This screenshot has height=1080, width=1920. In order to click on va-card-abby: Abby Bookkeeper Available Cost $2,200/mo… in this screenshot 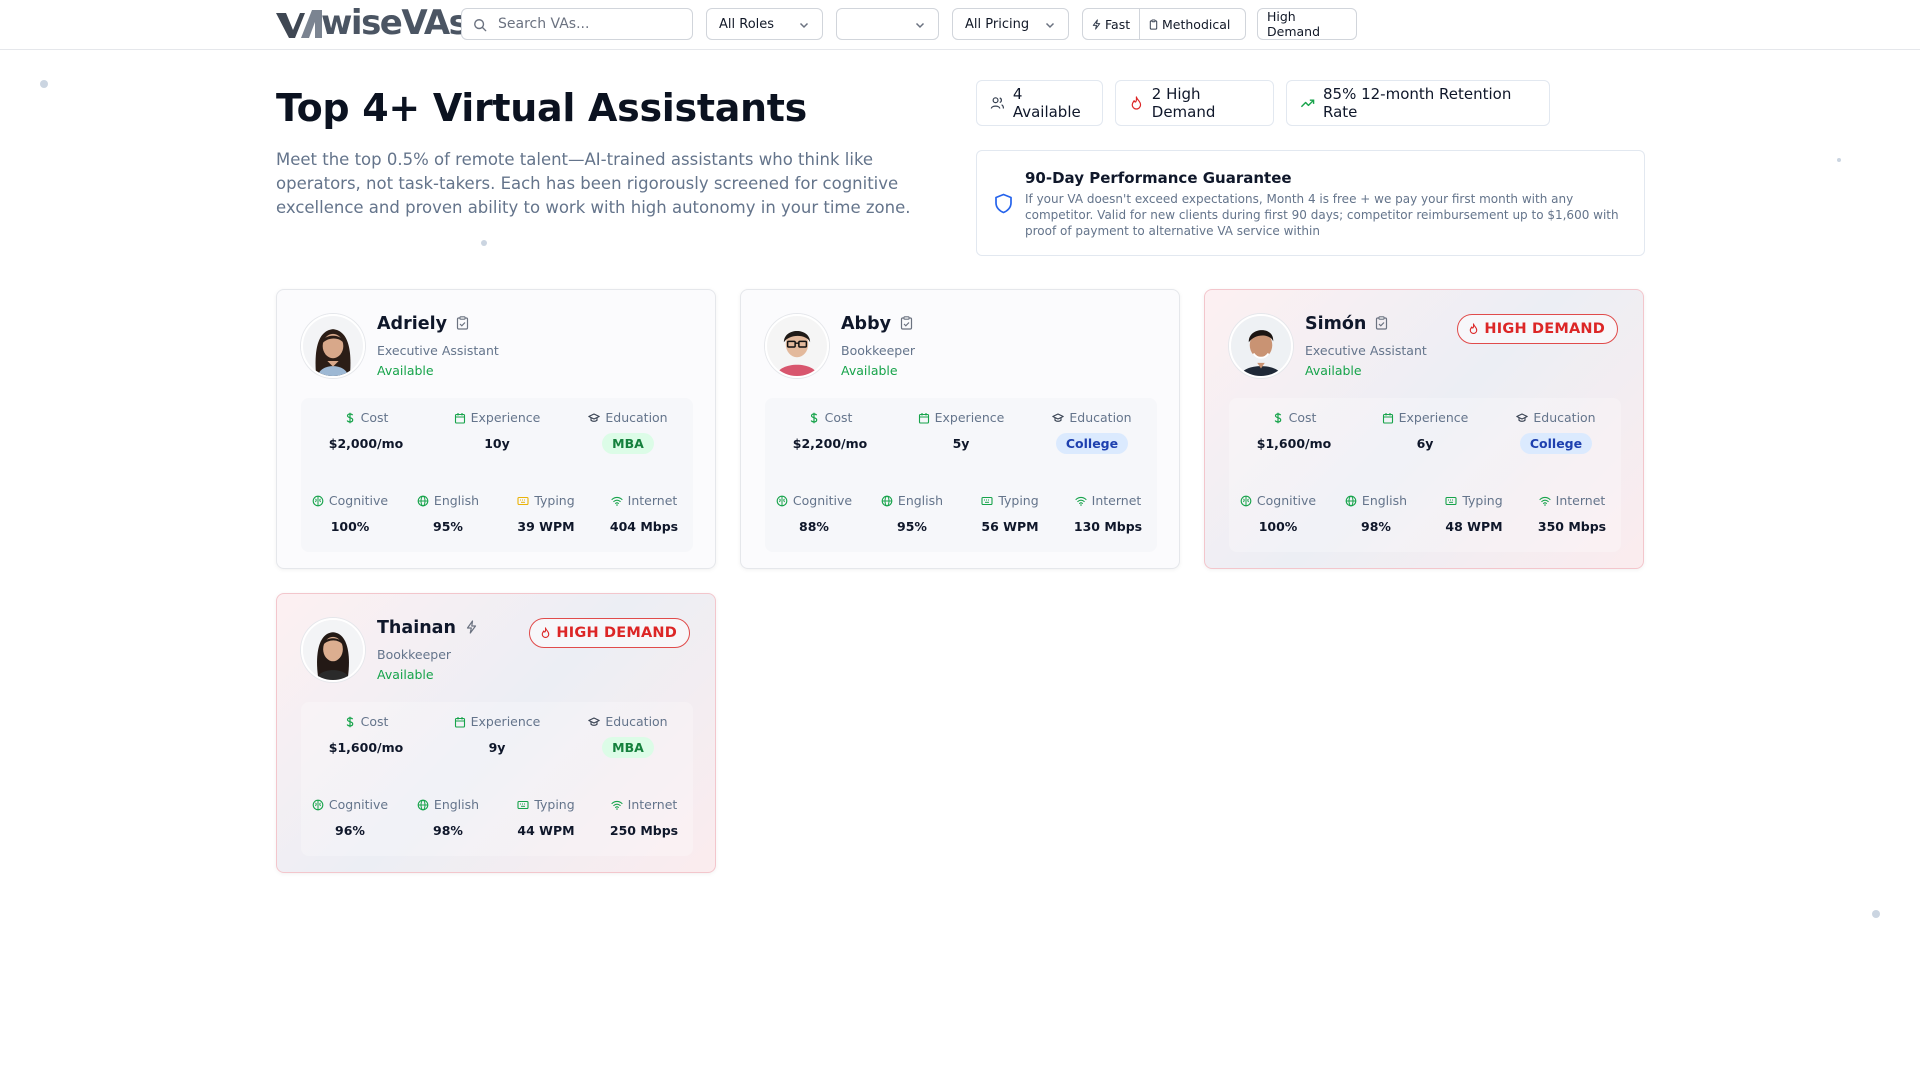, I will do `click(960, 429)`.